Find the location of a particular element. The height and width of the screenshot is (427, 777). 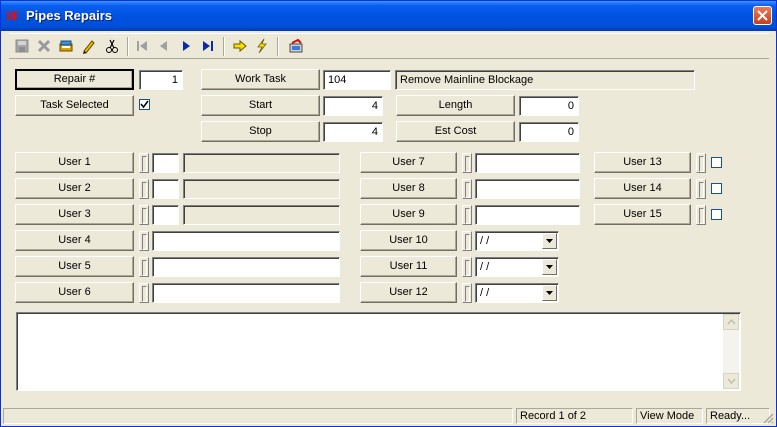

repair-number-field: 1 is located at coordinates (161, 80).